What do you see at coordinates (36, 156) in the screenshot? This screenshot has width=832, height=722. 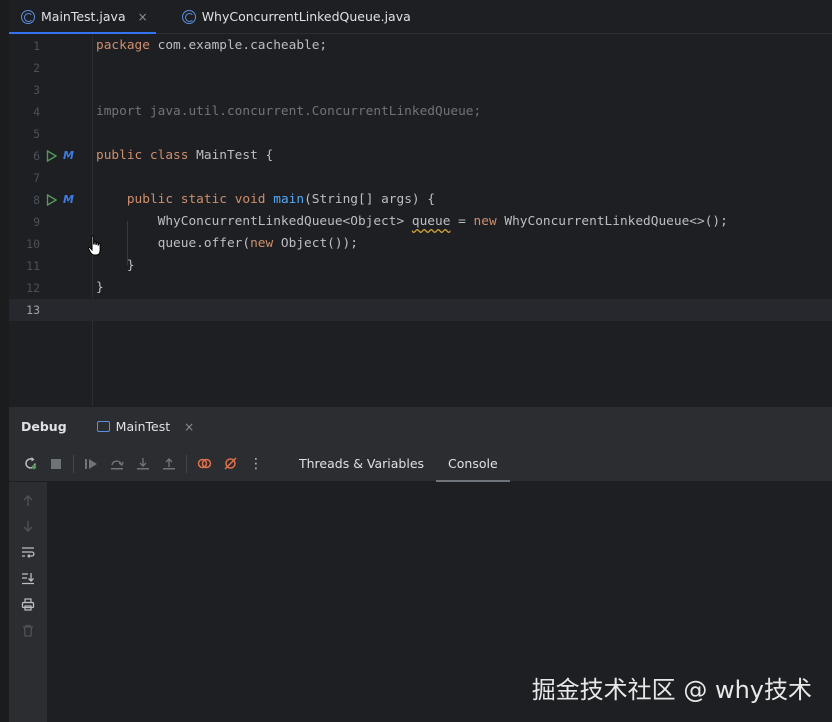 I see `line-number: 6` at bounding box center [36, 156].